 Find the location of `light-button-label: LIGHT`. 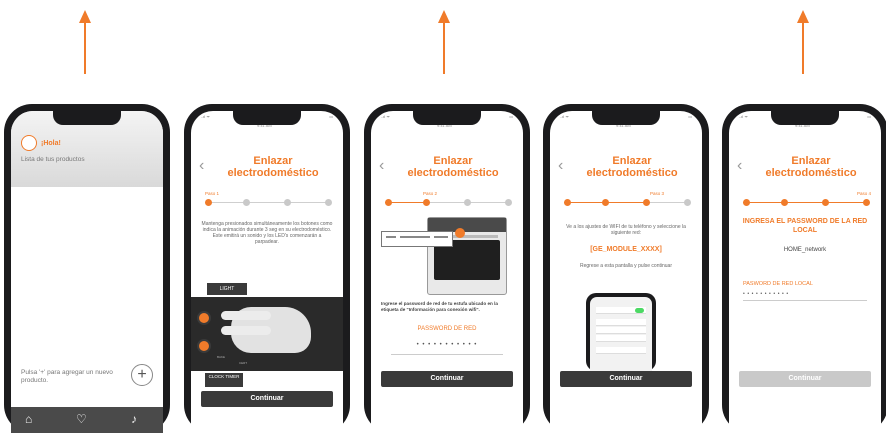

light-button-label: LIGHT is located at coordinates (227, 289).